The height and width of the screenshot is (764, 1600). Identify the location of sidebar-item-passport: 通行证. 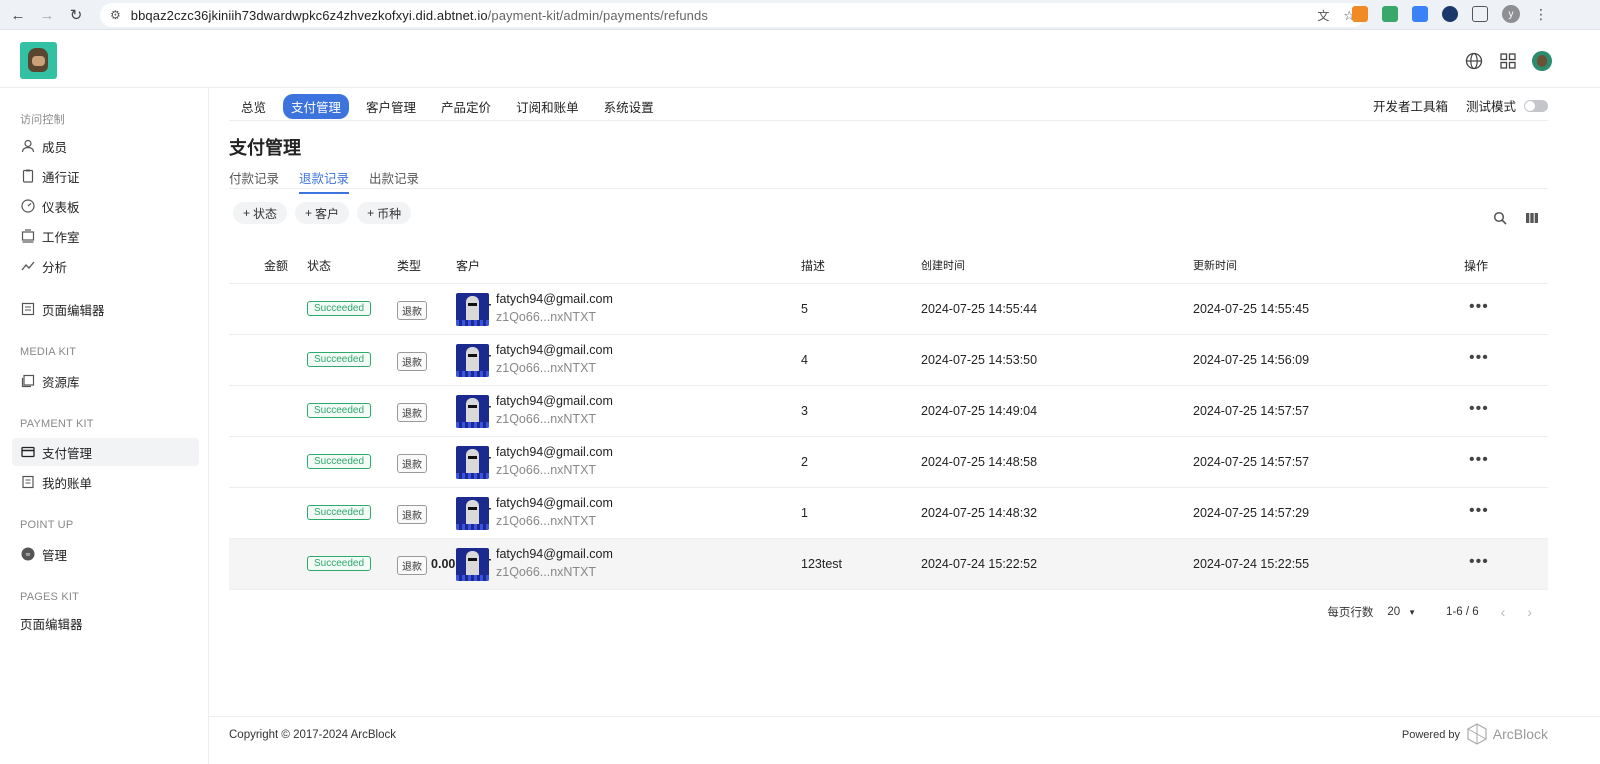
(105, 176).